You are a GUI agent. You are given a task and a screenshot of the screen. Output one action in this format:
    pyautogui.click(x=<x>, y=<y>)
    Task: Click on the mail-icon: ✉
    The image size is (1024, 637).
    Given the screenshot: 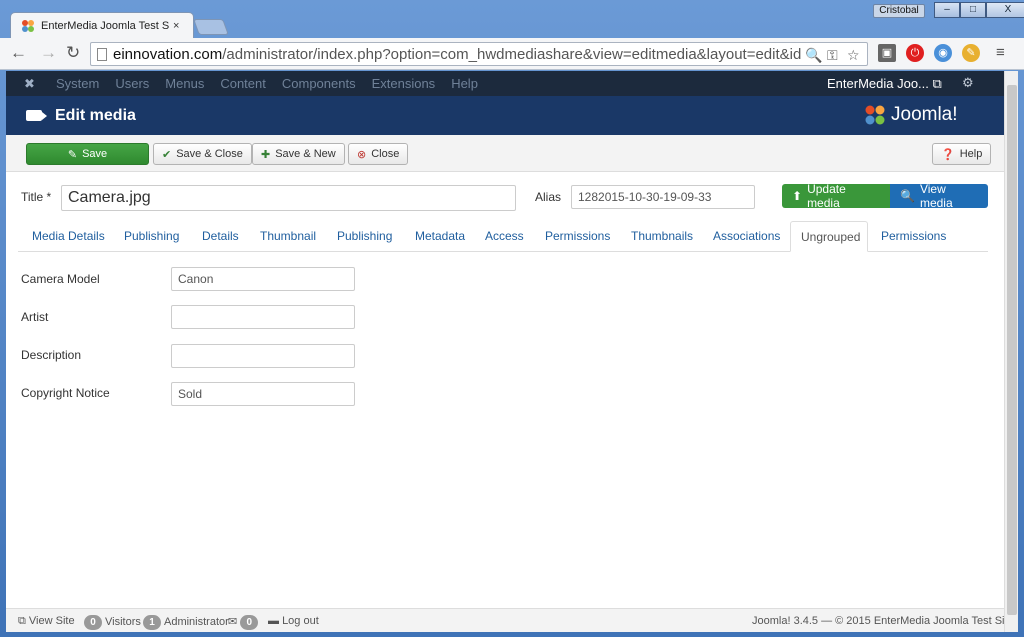 What is the action you would take?
    pyautogui.click(x=233, y=622)
    